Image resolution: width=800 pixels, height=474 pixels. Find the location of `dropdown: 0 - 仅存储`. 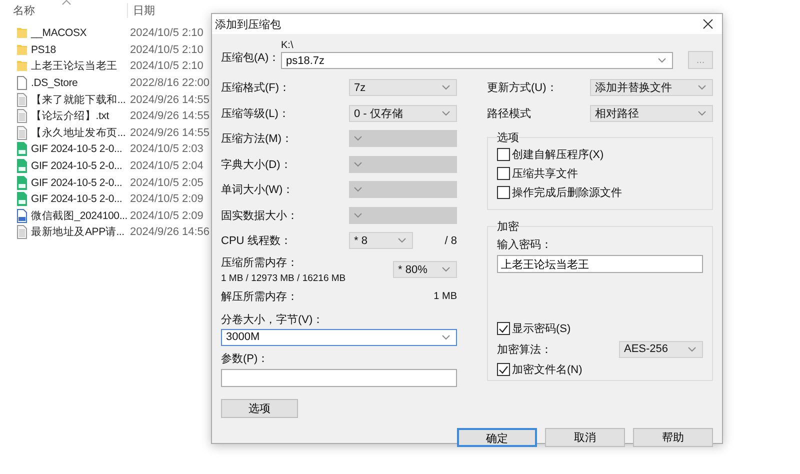

dropdown: 0 - 仅存储 is located at coordinates (403, 113).